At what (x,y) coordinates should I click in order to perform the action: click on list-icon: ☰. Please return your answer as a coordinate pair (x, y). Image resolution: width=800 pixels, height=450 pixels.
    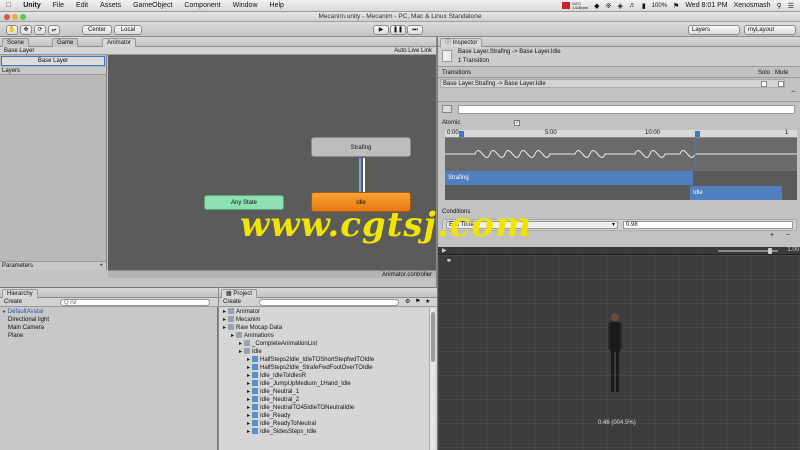
    Looking at the image, I should click on (791, 6).